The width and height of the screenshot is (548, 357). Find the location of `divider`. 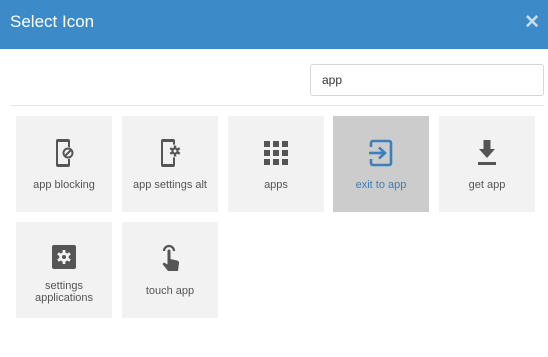

divider is located at coordinates (277, 105).